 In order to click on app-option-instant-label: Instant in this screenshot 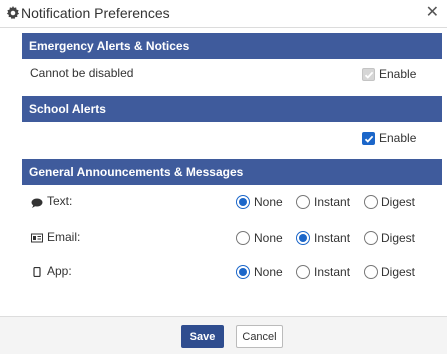, I will do `click(332, 272)`.